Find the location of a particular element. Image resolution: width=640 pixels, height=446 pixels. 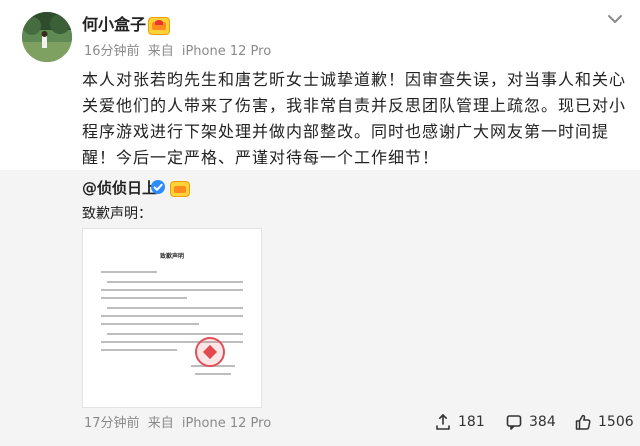

post-source-prefix: 来自 is located at coordinates (160, 51).